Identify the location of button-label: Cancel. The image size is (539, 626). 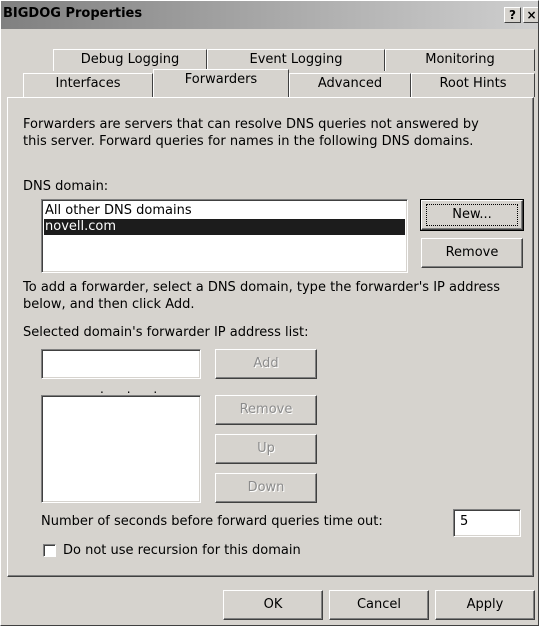
(379, 604).